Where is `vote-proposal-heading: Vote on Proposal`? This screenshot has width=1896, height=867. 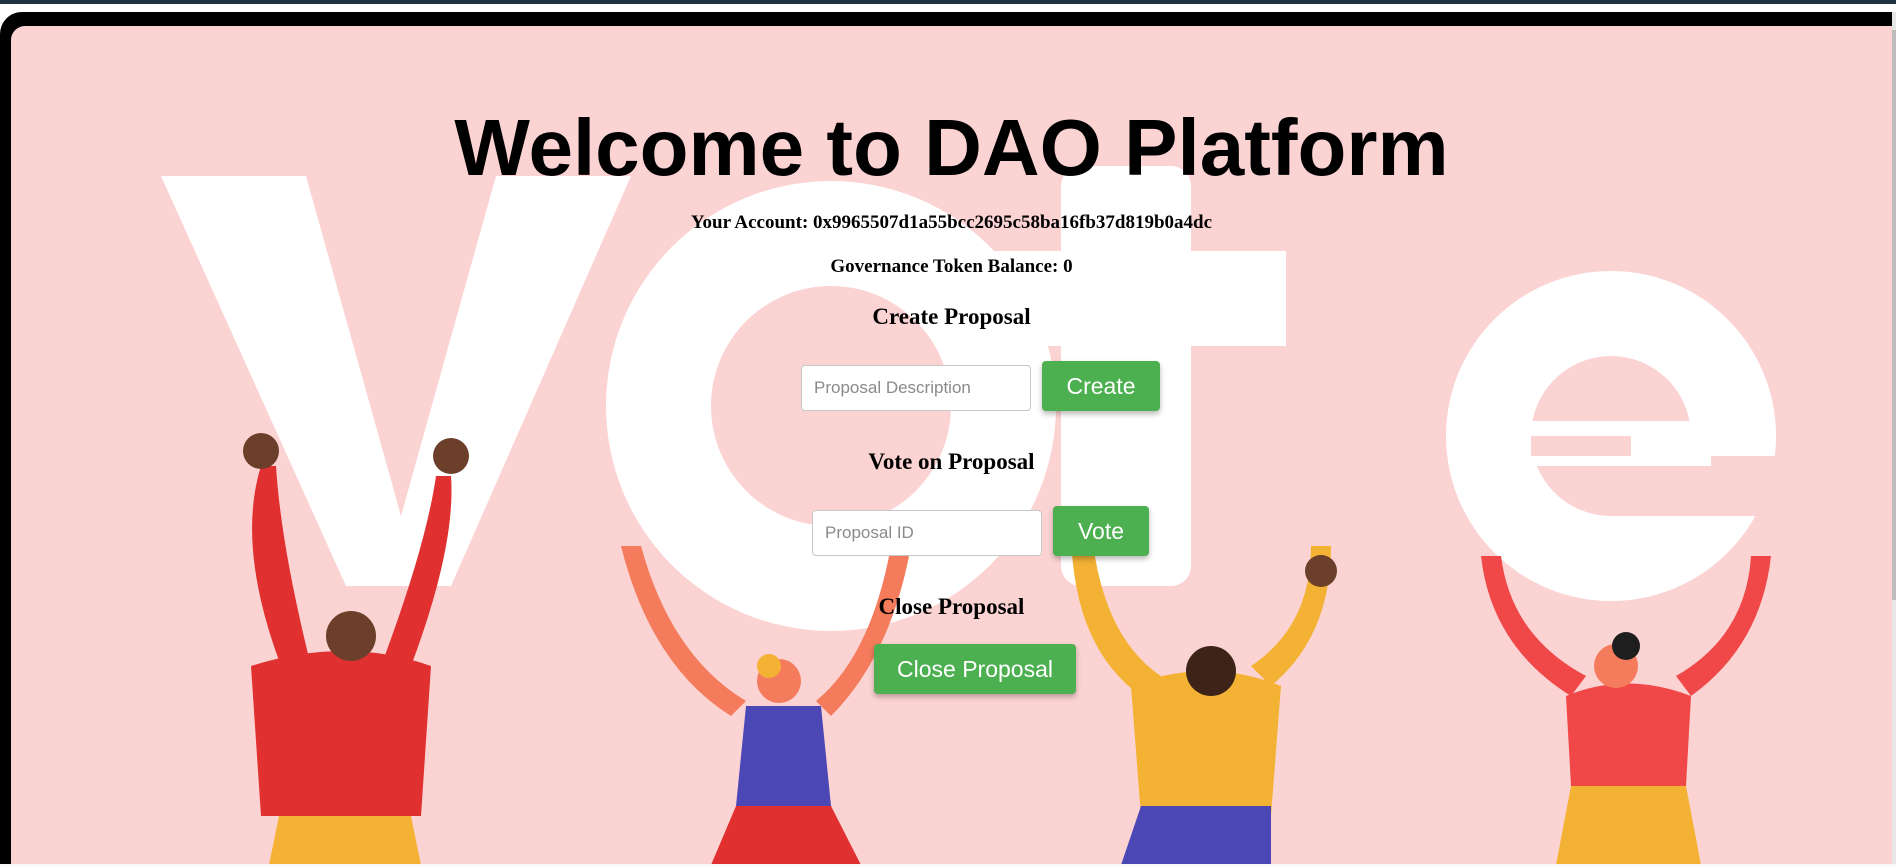
vote-proposal-heading: Vote on Proposal is located at coordinates (951, 461).